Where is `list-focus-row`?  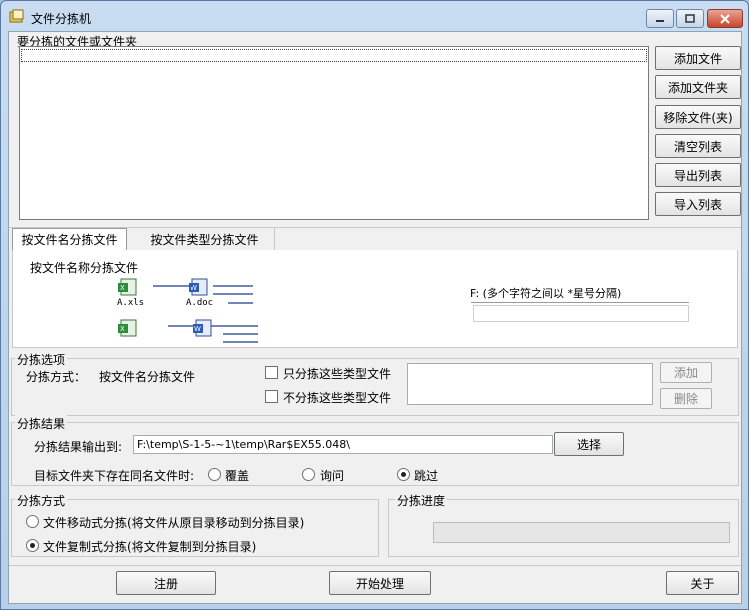 list-focus-row is located at coordinates (334, 55).